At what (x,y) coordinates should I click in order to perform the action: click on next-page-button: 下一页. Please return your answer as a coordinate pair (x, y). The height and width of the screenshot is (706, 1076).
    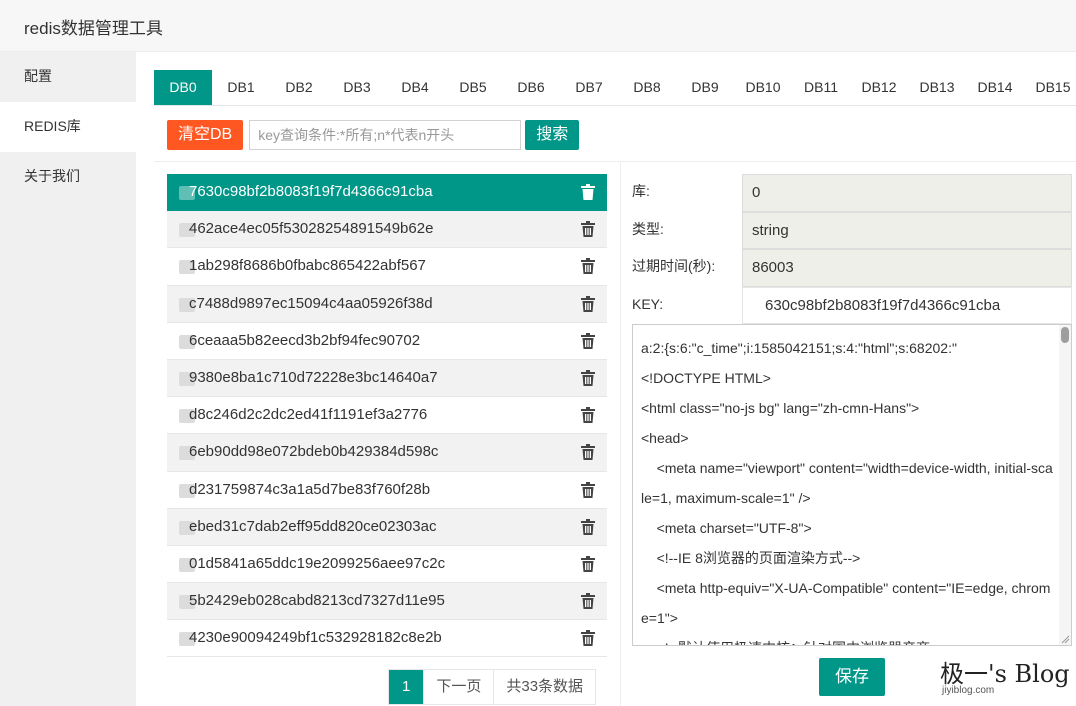
    Looking at the image, I should click on (458, 687).